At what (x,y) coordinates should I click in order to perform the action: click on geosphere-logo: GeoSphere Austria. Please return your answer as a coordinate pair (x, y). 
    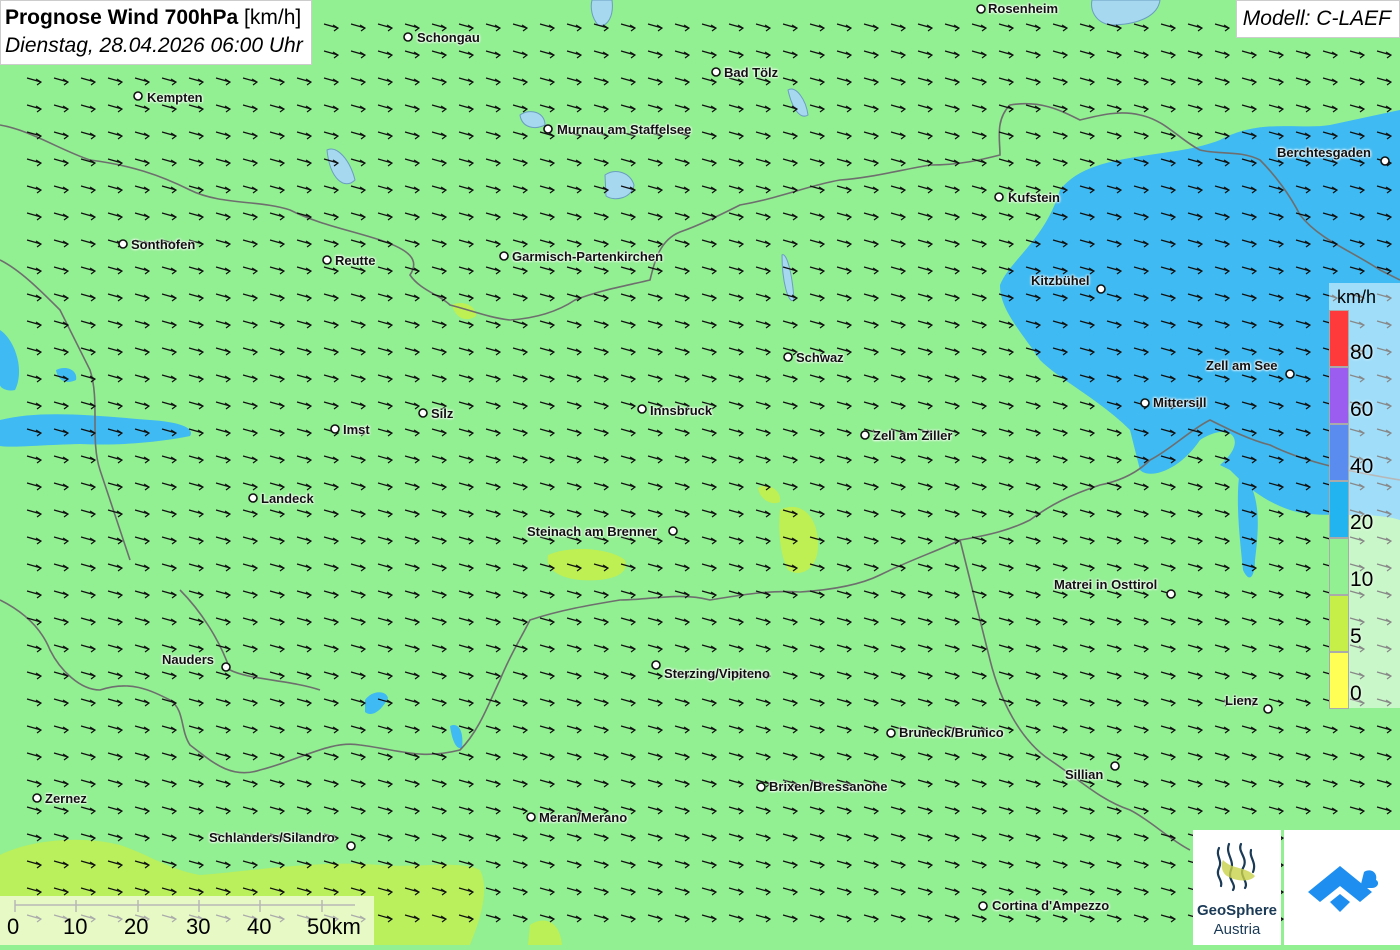
    Looking at the image, I should click on (1237, 887).